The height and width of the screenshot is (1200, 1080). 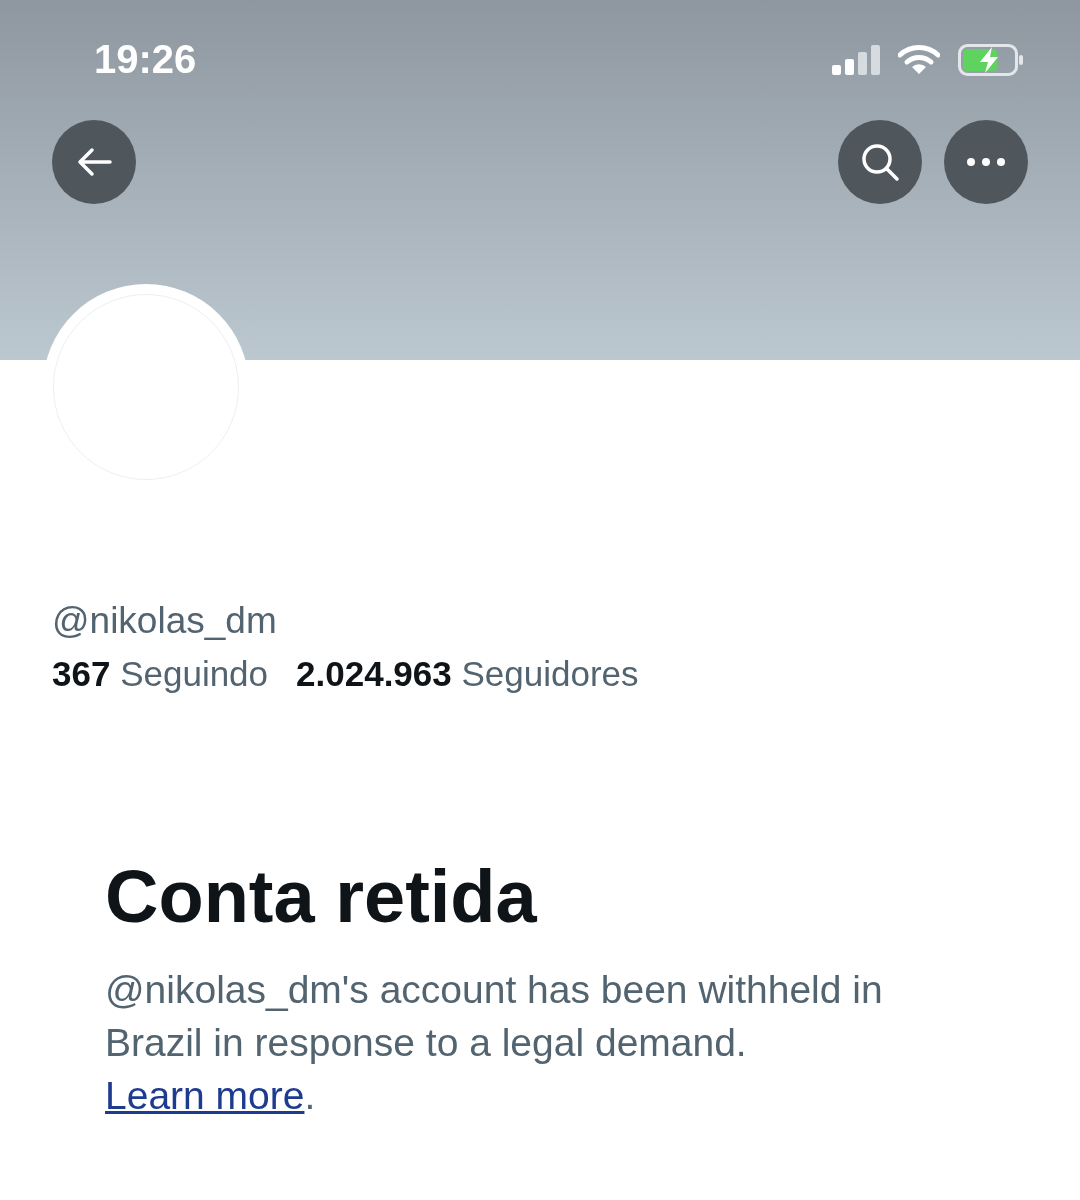 What do you see at coordinates (467, 674) in the screenshot?
I see `followers-count: 2.024.963 Seguidores` at bounding box center [467, 674].